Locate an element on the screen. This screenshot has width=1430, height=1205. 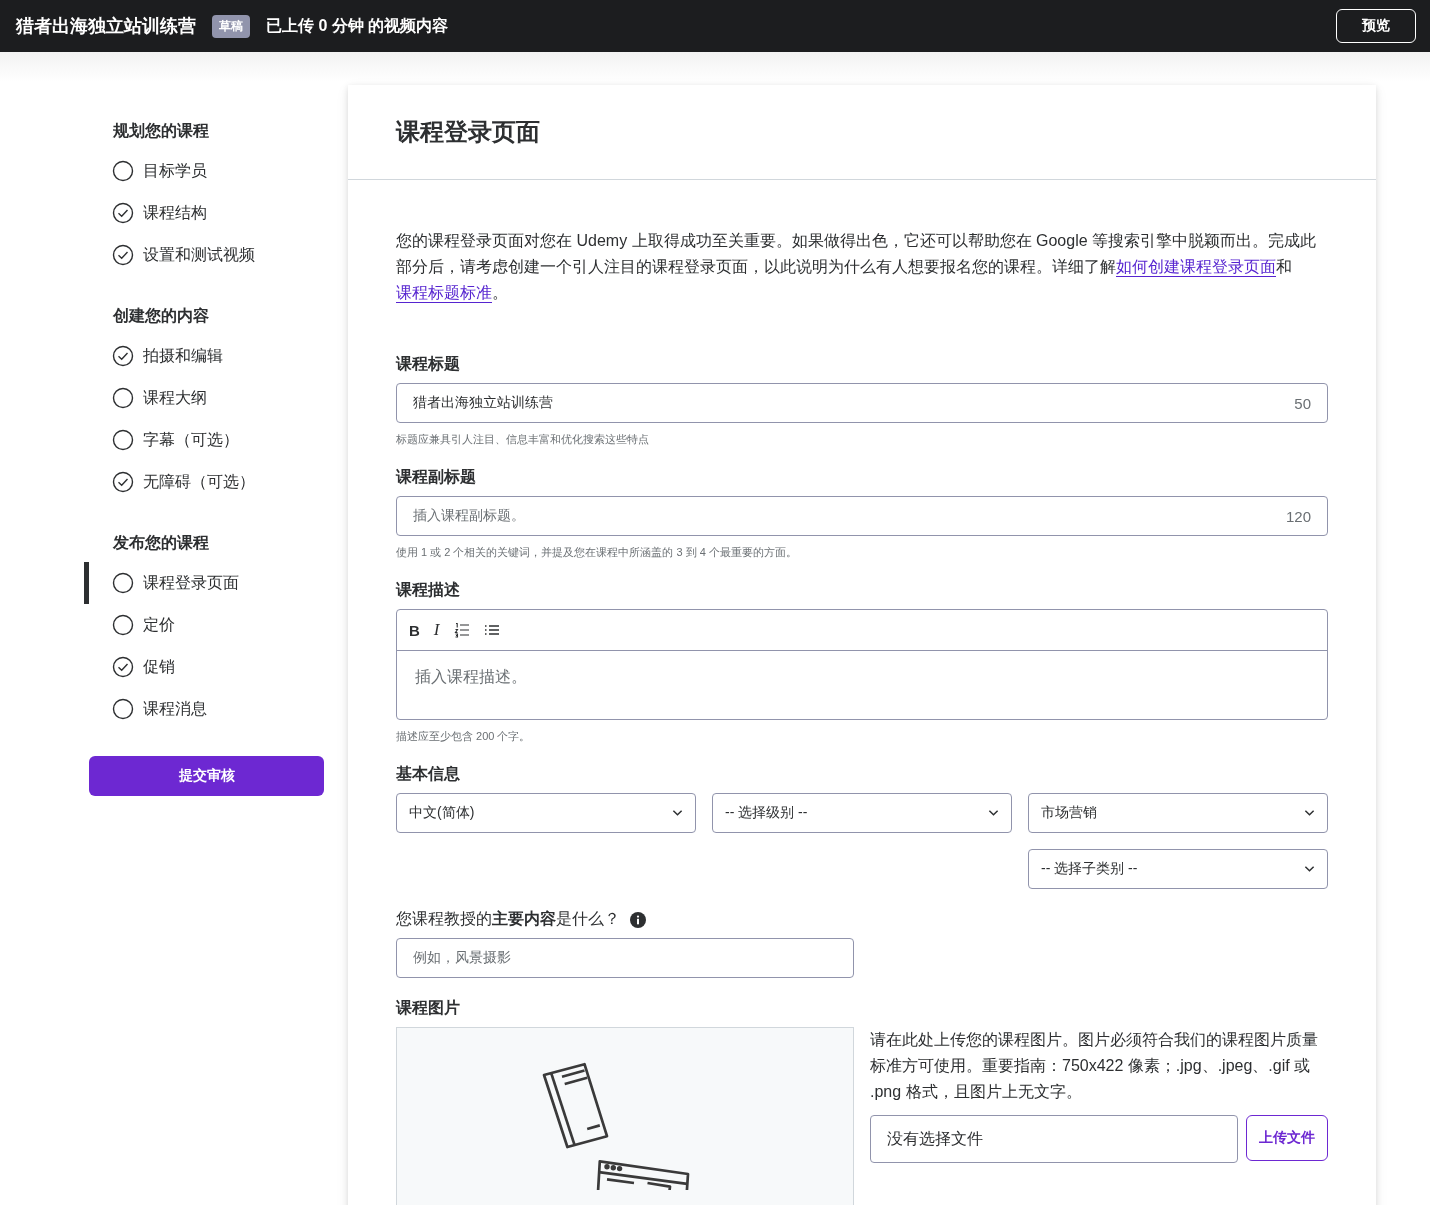
dropdown: -- 选择级别 -- is located at coordinates (862, 813).